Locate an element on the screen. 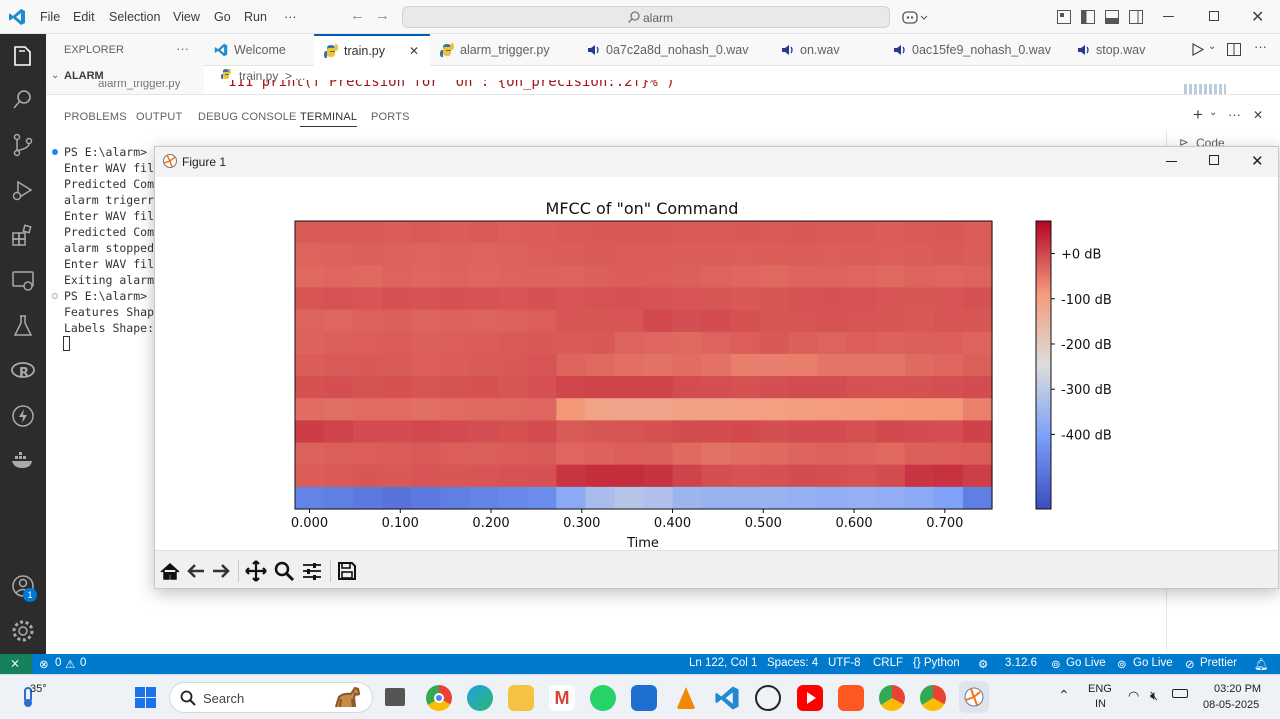 This screenshot has height=719, width=1280. wifi-icon: ◠ is located at coordinates (1133, 696).